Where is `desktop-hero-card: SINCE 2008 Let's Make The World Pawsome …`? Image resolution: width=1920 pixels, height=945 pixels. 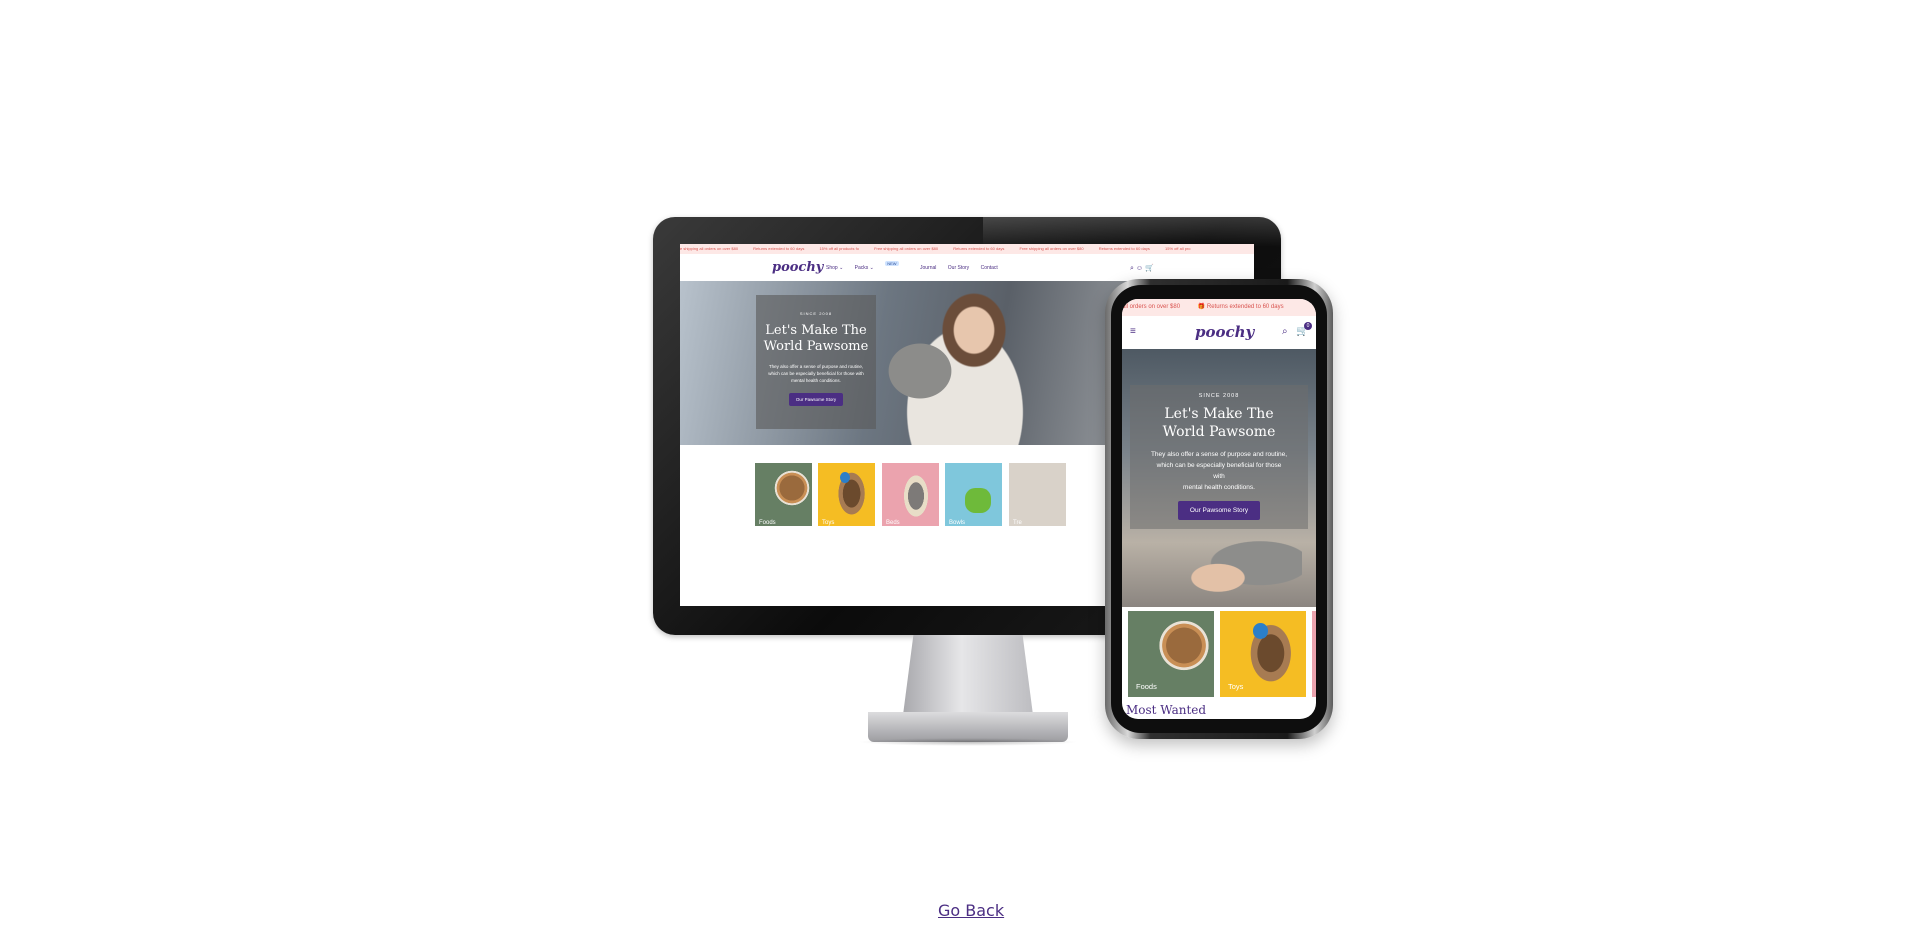
desktop-hero-card: SINCE 2008 Let's Make The World Pawsome … is located at coordinates (816, 362).